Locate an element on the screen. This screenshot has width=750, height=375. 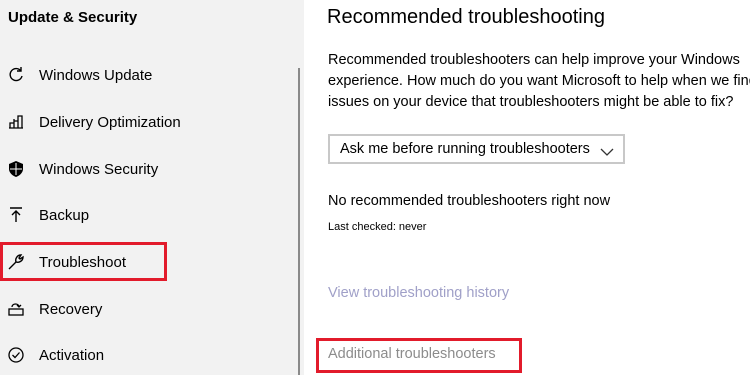
sidebar-item-windows-update: Windows Update is located at coordinates (152, 75).